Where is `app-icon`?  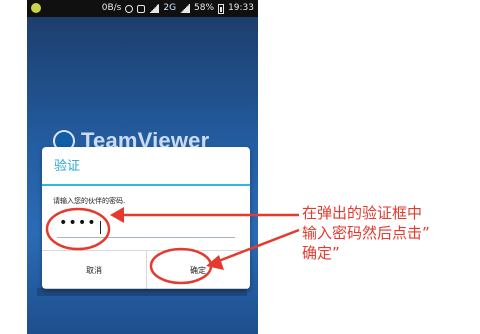 app-icon is located at coordinates (36, 8).